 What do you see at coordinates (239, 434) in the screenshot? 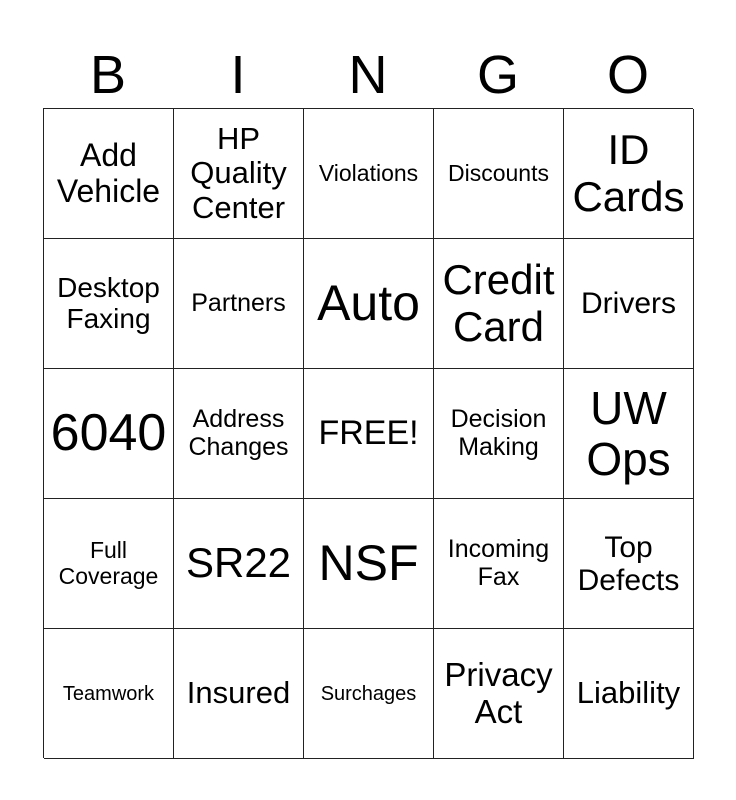
I see `bingo-cell: Address Changes` at bounding box center [239, 434].